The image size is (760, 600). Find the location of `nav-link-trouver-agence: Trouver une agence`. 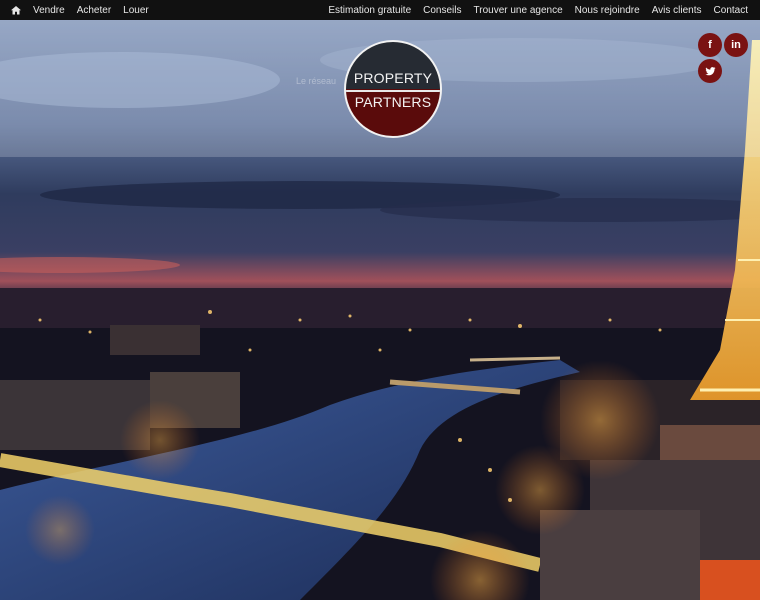

nav-link-trouver-agence: Trouver une agence is located at coordinates (518, 10).